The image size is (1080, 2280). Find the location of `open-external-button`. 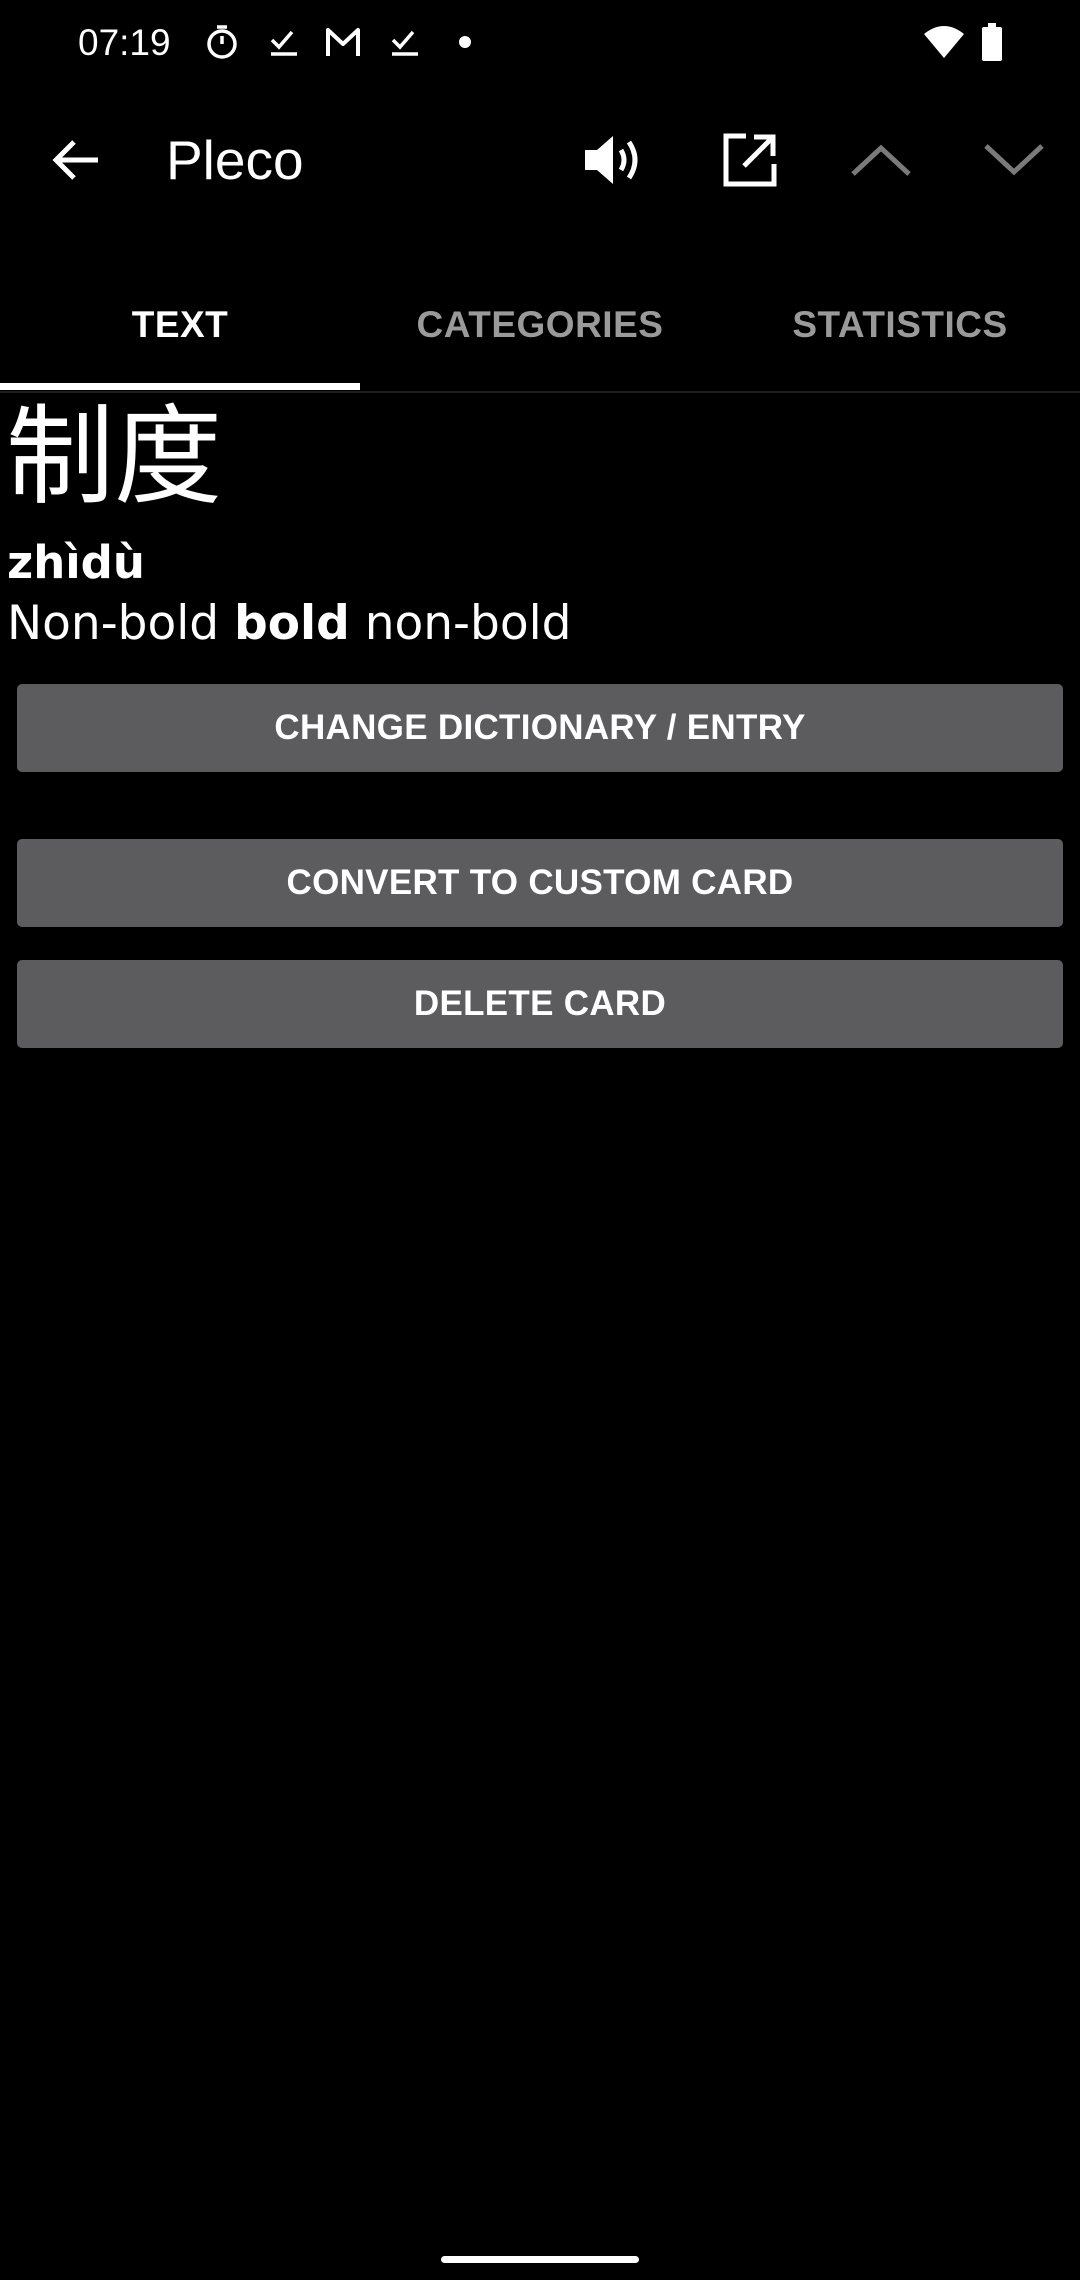

open-external-button is located at coordinates (750, 160).